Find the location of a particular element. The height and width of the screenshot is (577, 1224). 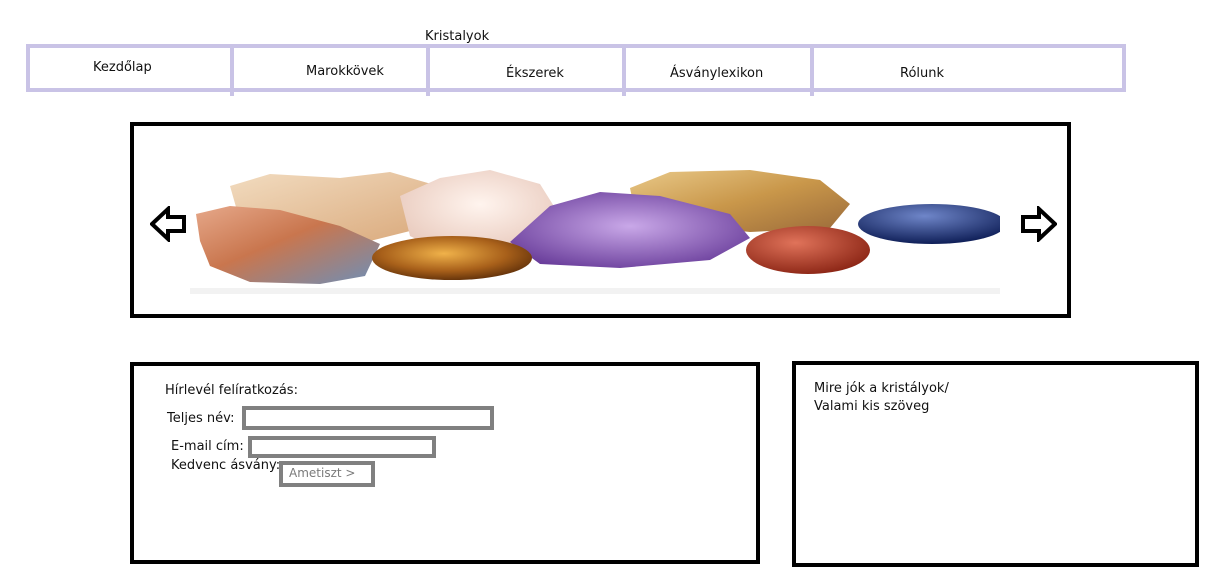

nav-item-ekszerek: Ékszerek is located at coordinates (526, 68).